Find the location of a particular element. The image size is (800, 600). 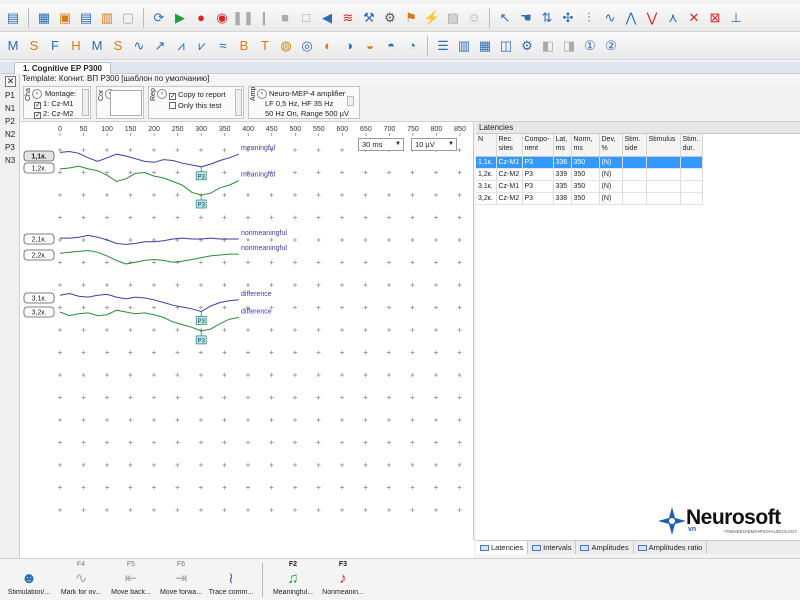

wave-tf-icon: T is located at coordinates (265, 46).